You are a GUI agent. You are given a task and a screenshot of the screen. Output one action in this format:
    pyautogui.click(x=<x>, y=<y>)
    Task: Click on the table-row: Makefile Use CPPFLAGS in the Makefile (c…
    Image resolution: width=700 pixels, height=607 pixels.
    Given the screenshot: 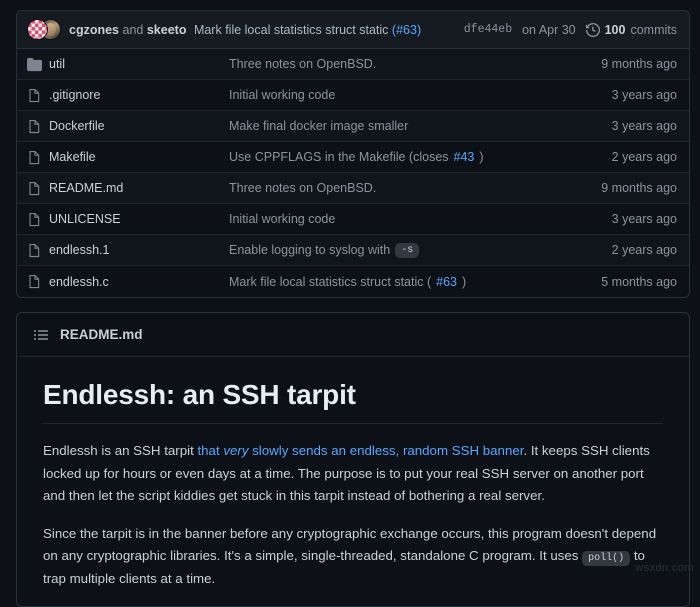 What is the action you would take?
    pyautogui.click(x=353, y=157)
    